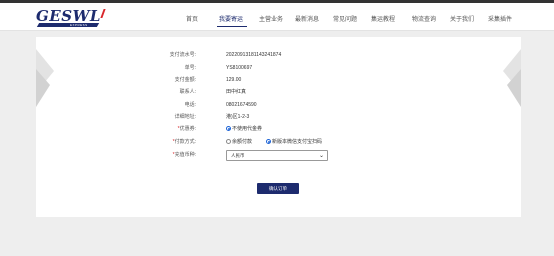 The width and height of the screenshot is (554, 256). I want to click on currency-label: 充值币种:, so click(185, 155).